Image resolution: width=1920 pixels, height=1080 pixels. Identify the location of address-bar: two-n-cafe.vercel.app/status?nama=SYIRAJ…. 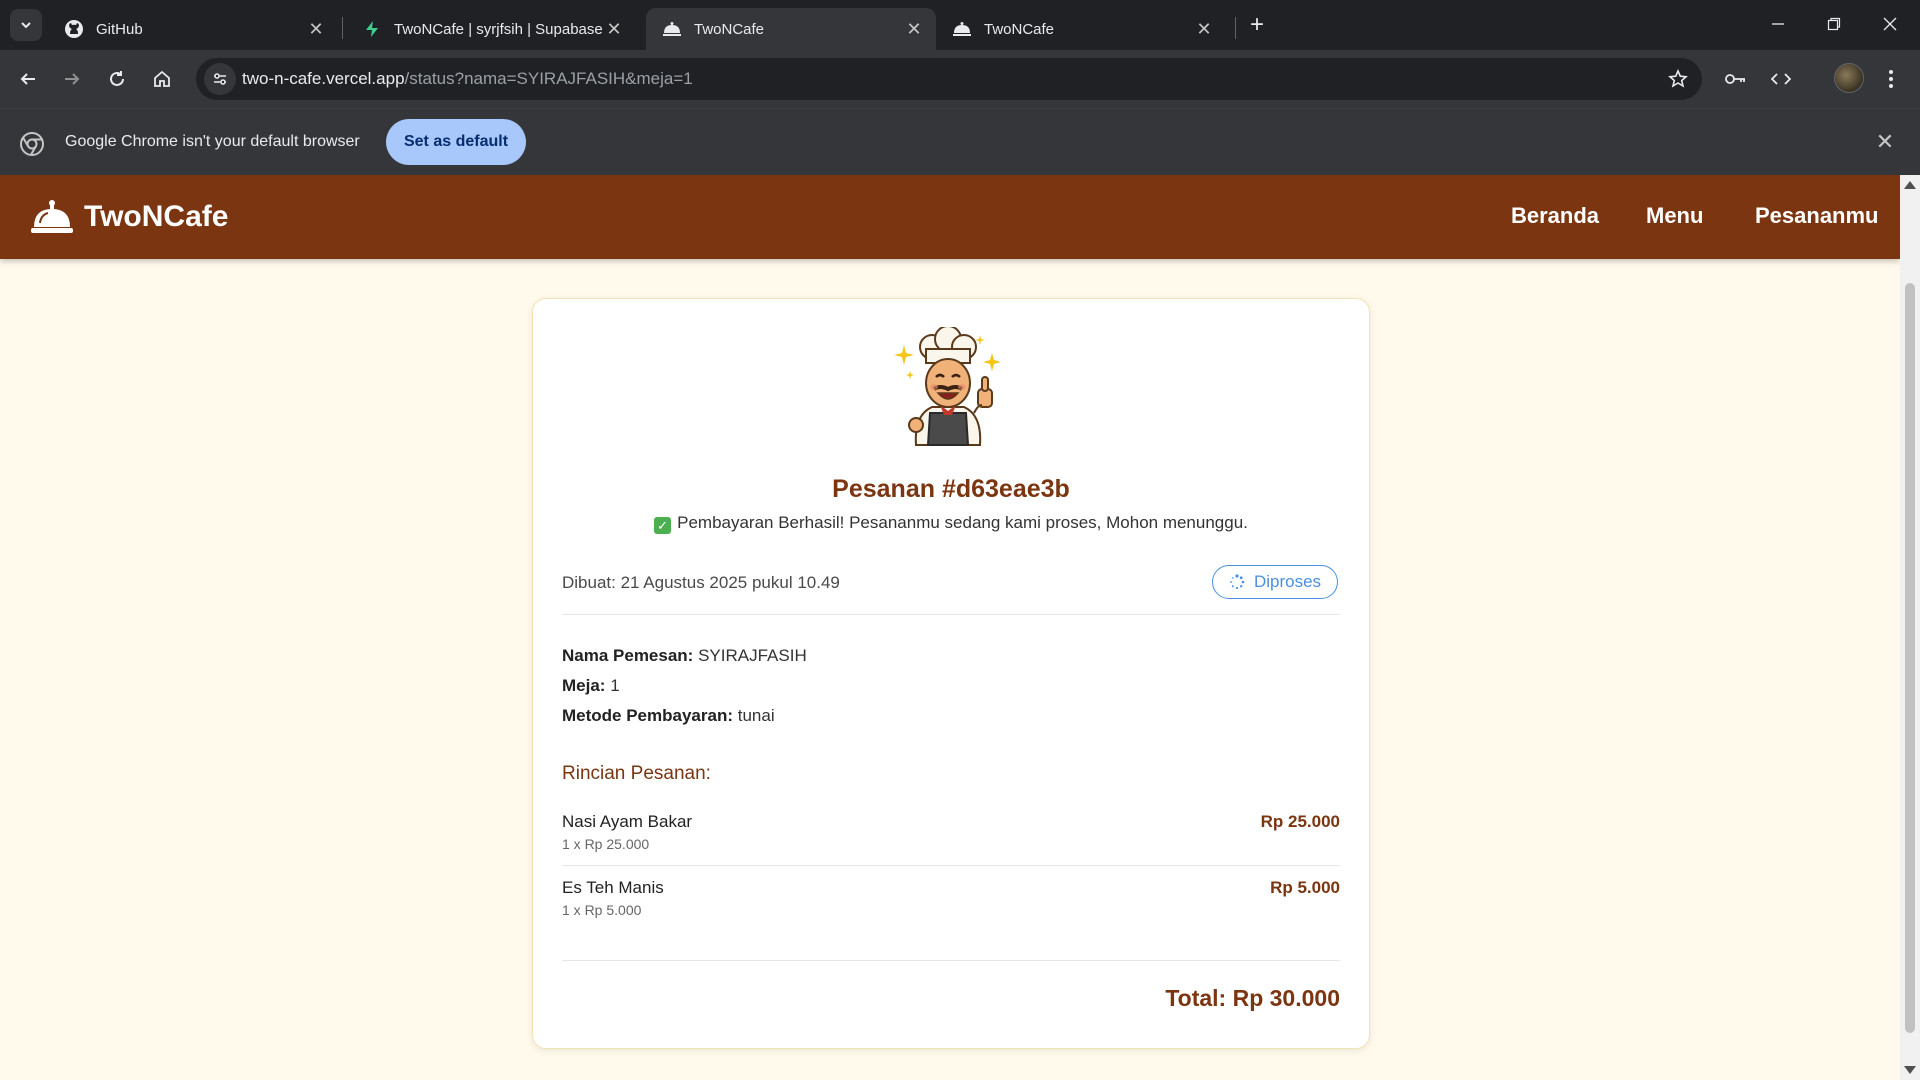
(949, 79).